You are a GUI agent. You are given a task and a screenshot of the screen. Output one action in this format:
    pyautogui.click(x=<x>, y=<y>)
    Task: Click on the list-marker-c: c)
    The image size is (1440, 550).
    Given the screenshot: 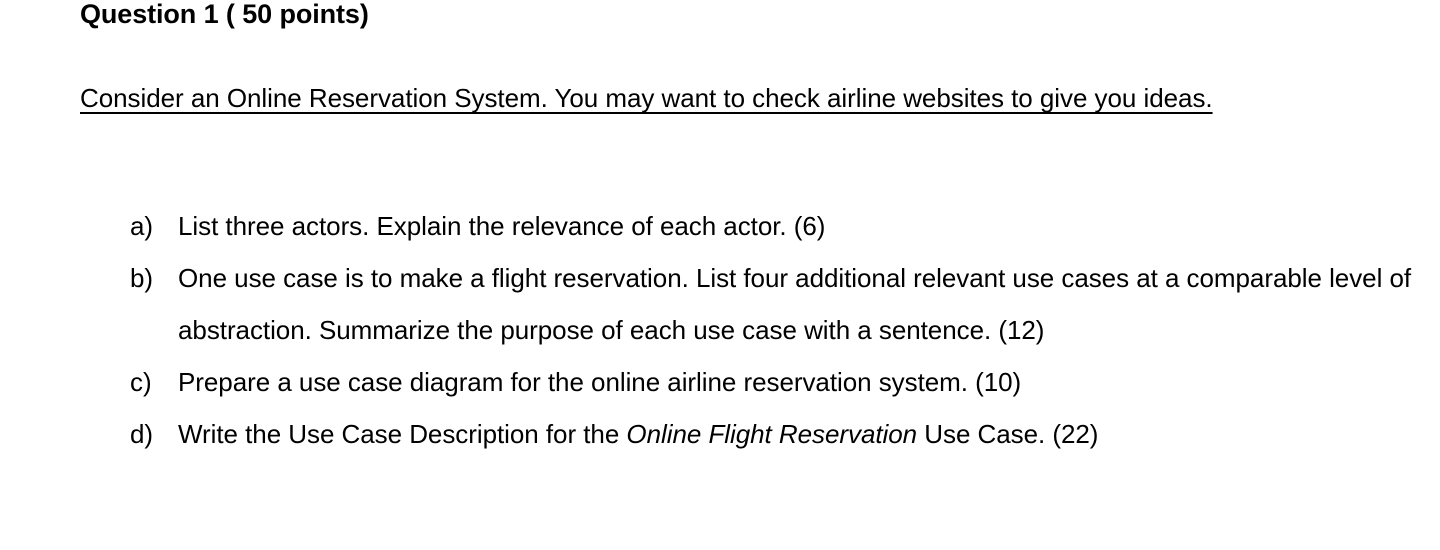 What is the action you would take?
    pyautogui.click(x=141, y=382)
    